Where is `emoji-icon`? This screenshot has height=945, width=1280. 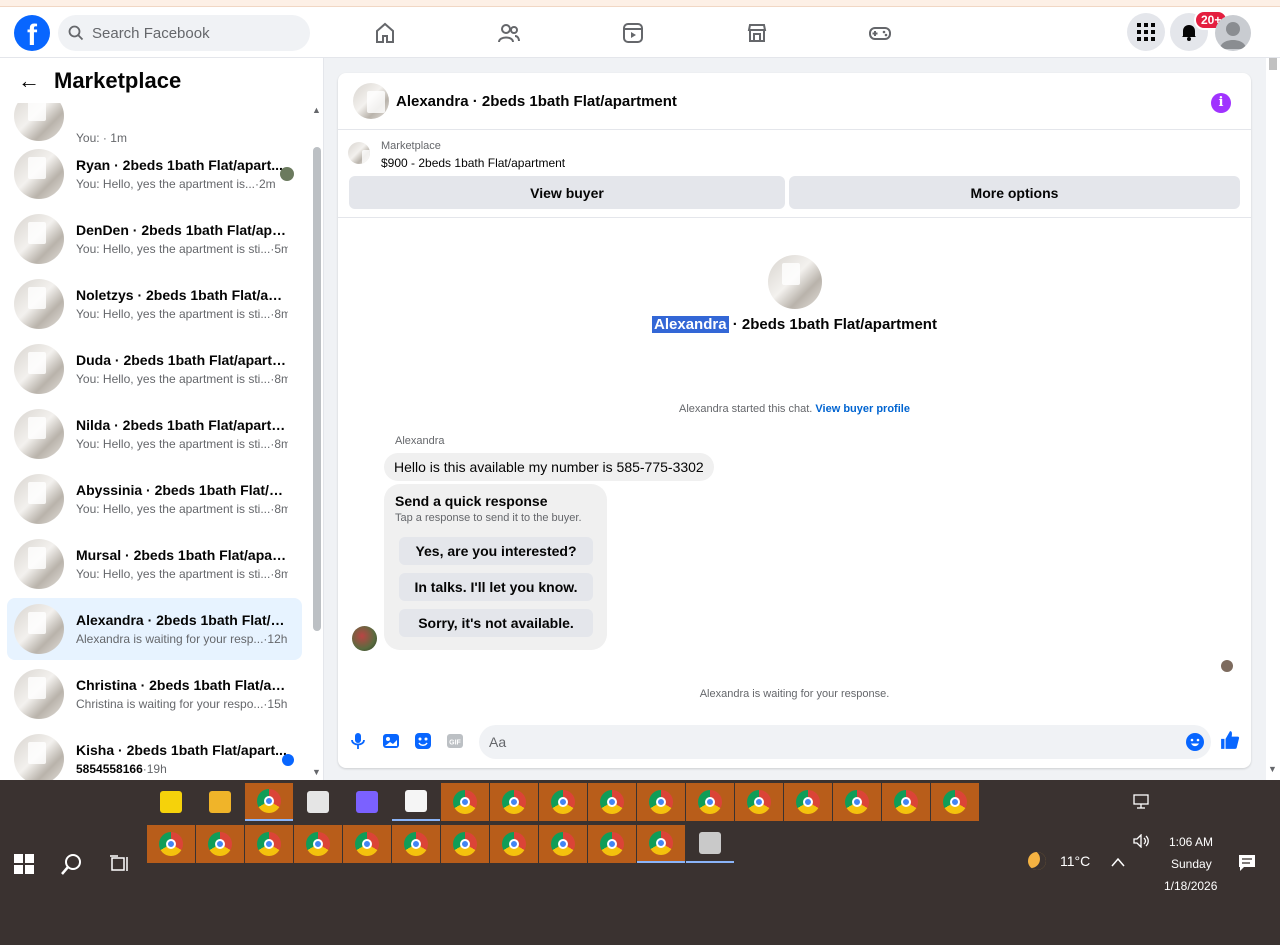
emoji-icon is located at coordinates (1195, 742).